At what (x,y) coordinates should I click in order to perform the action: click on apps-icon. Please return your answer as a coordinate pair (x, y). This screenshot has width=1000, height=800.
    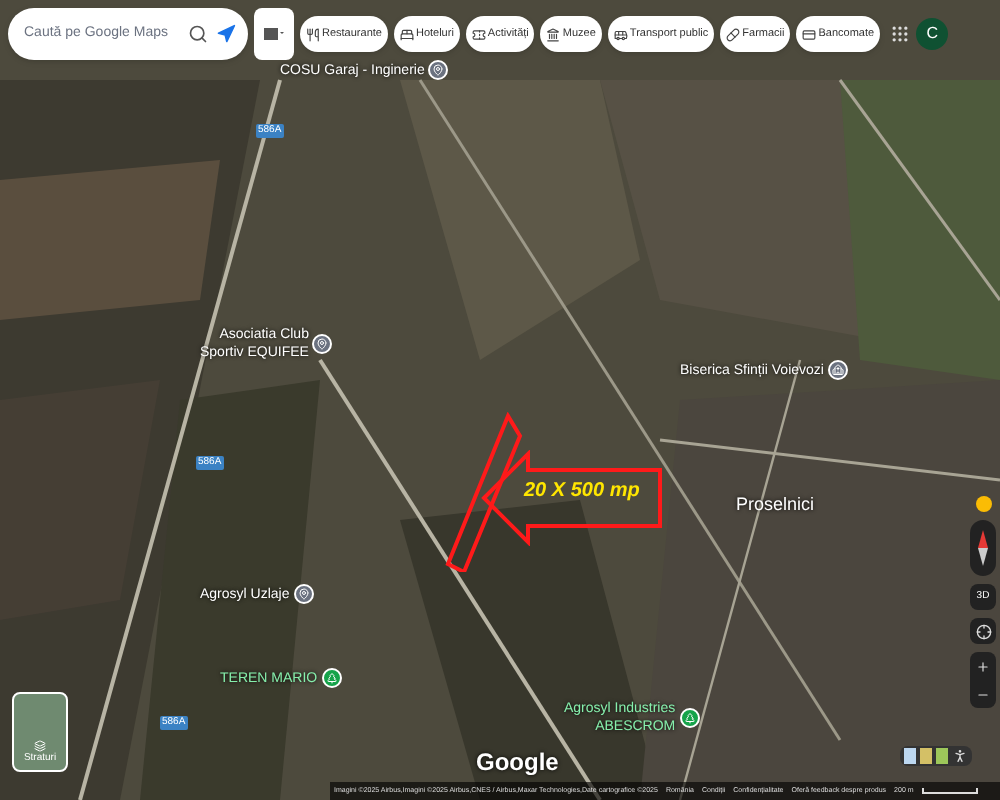
    Looking at the image, I should click on (900, 34).